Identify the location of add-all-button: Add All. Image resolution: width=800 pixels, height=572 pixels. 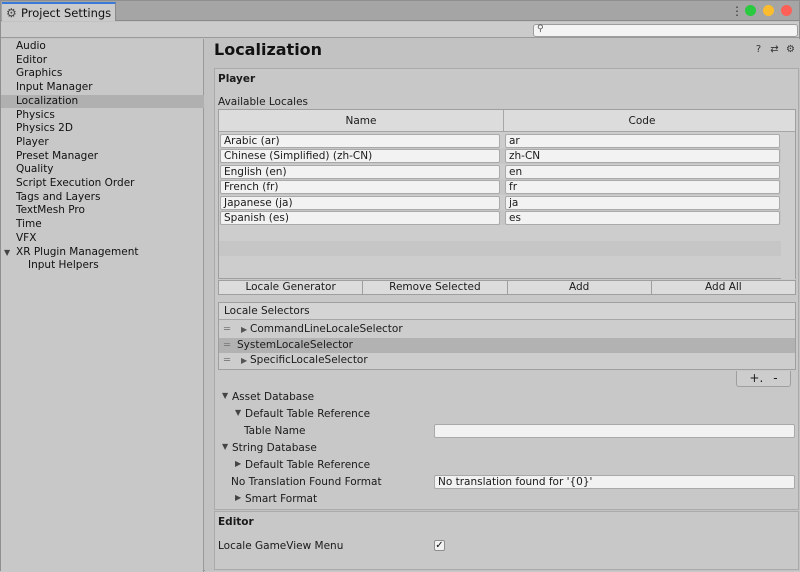
(723, 287).